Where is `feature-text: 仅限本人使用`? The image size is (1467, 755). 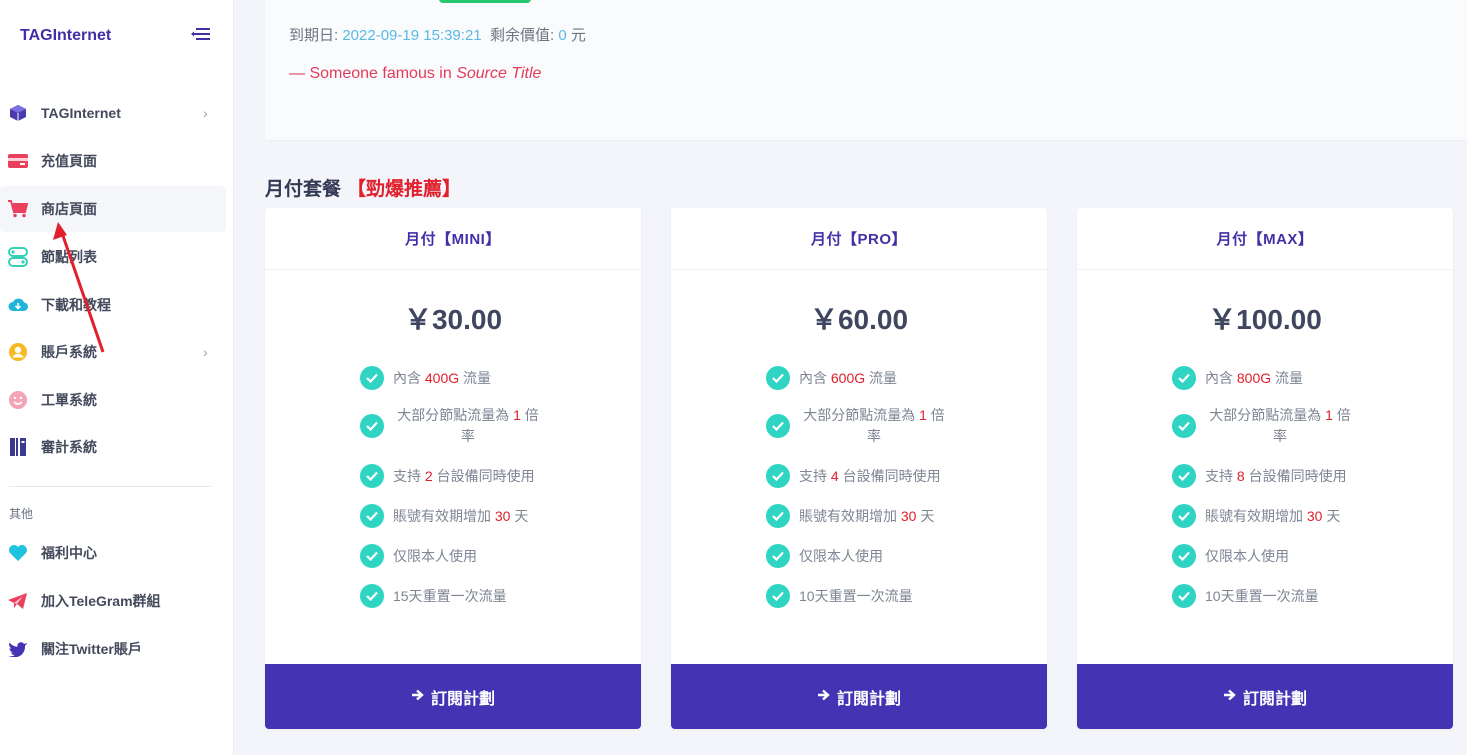
feature-text: 仅限本人使用 is located at coordinates (1247, 555).